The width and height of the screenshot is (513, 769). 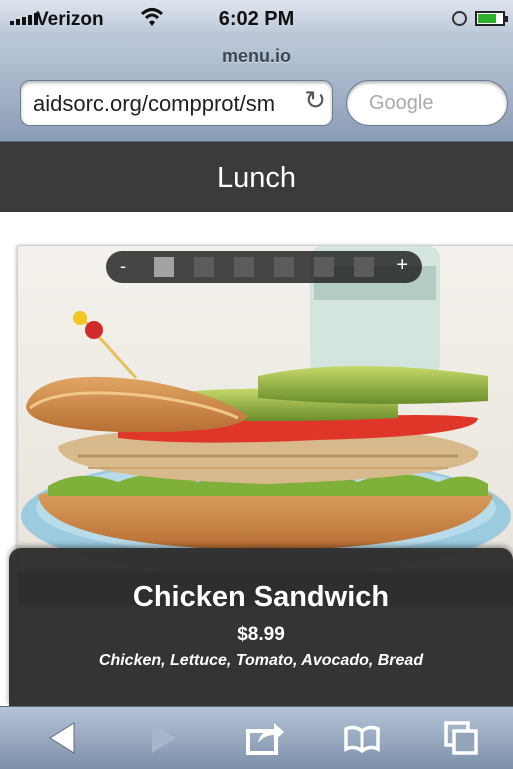 I want to click on url-text: aidsorc.org/compprot/sm, so click(x=154, y=103).